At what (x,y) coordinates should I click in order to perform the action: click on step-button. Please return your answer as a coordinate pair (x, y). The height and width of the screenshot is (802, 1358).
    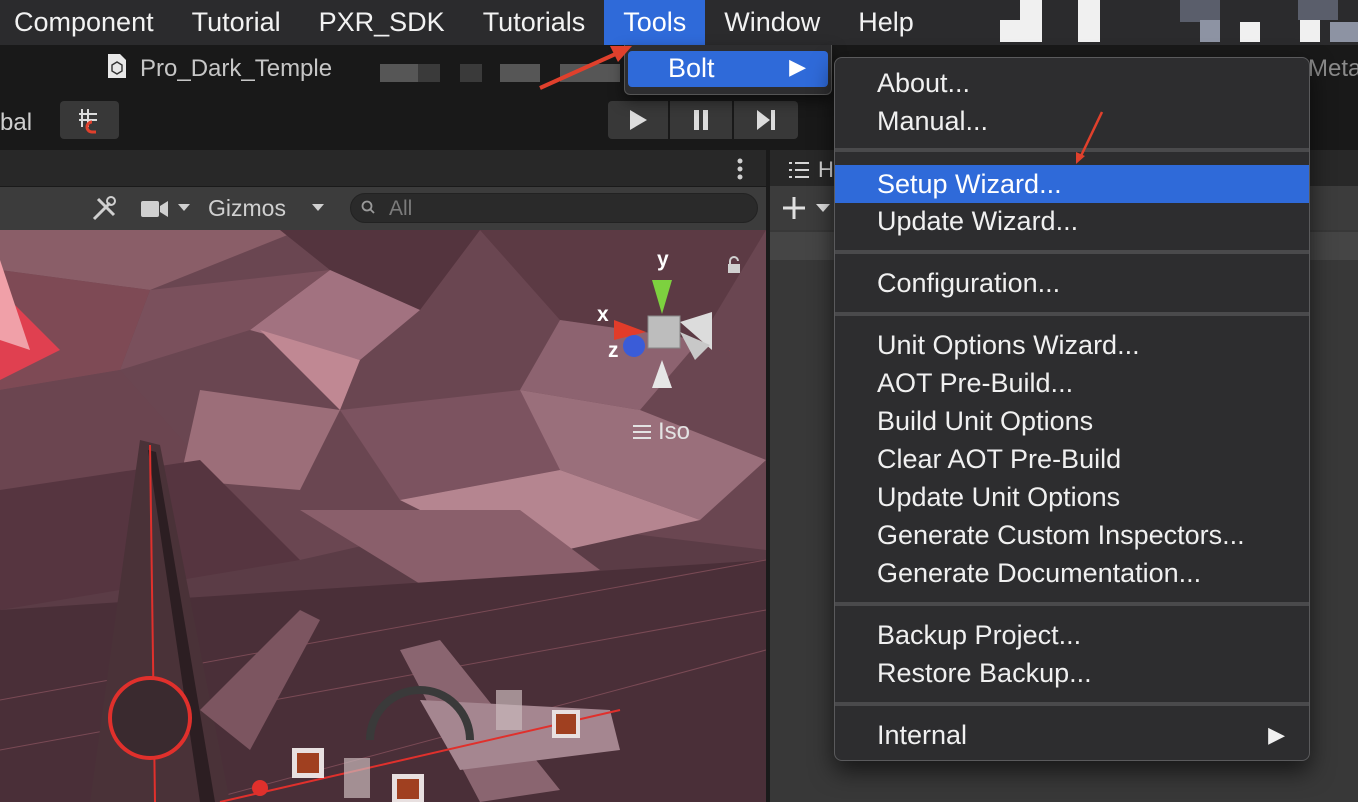
    Looking at the image, I should click on (766, 120).